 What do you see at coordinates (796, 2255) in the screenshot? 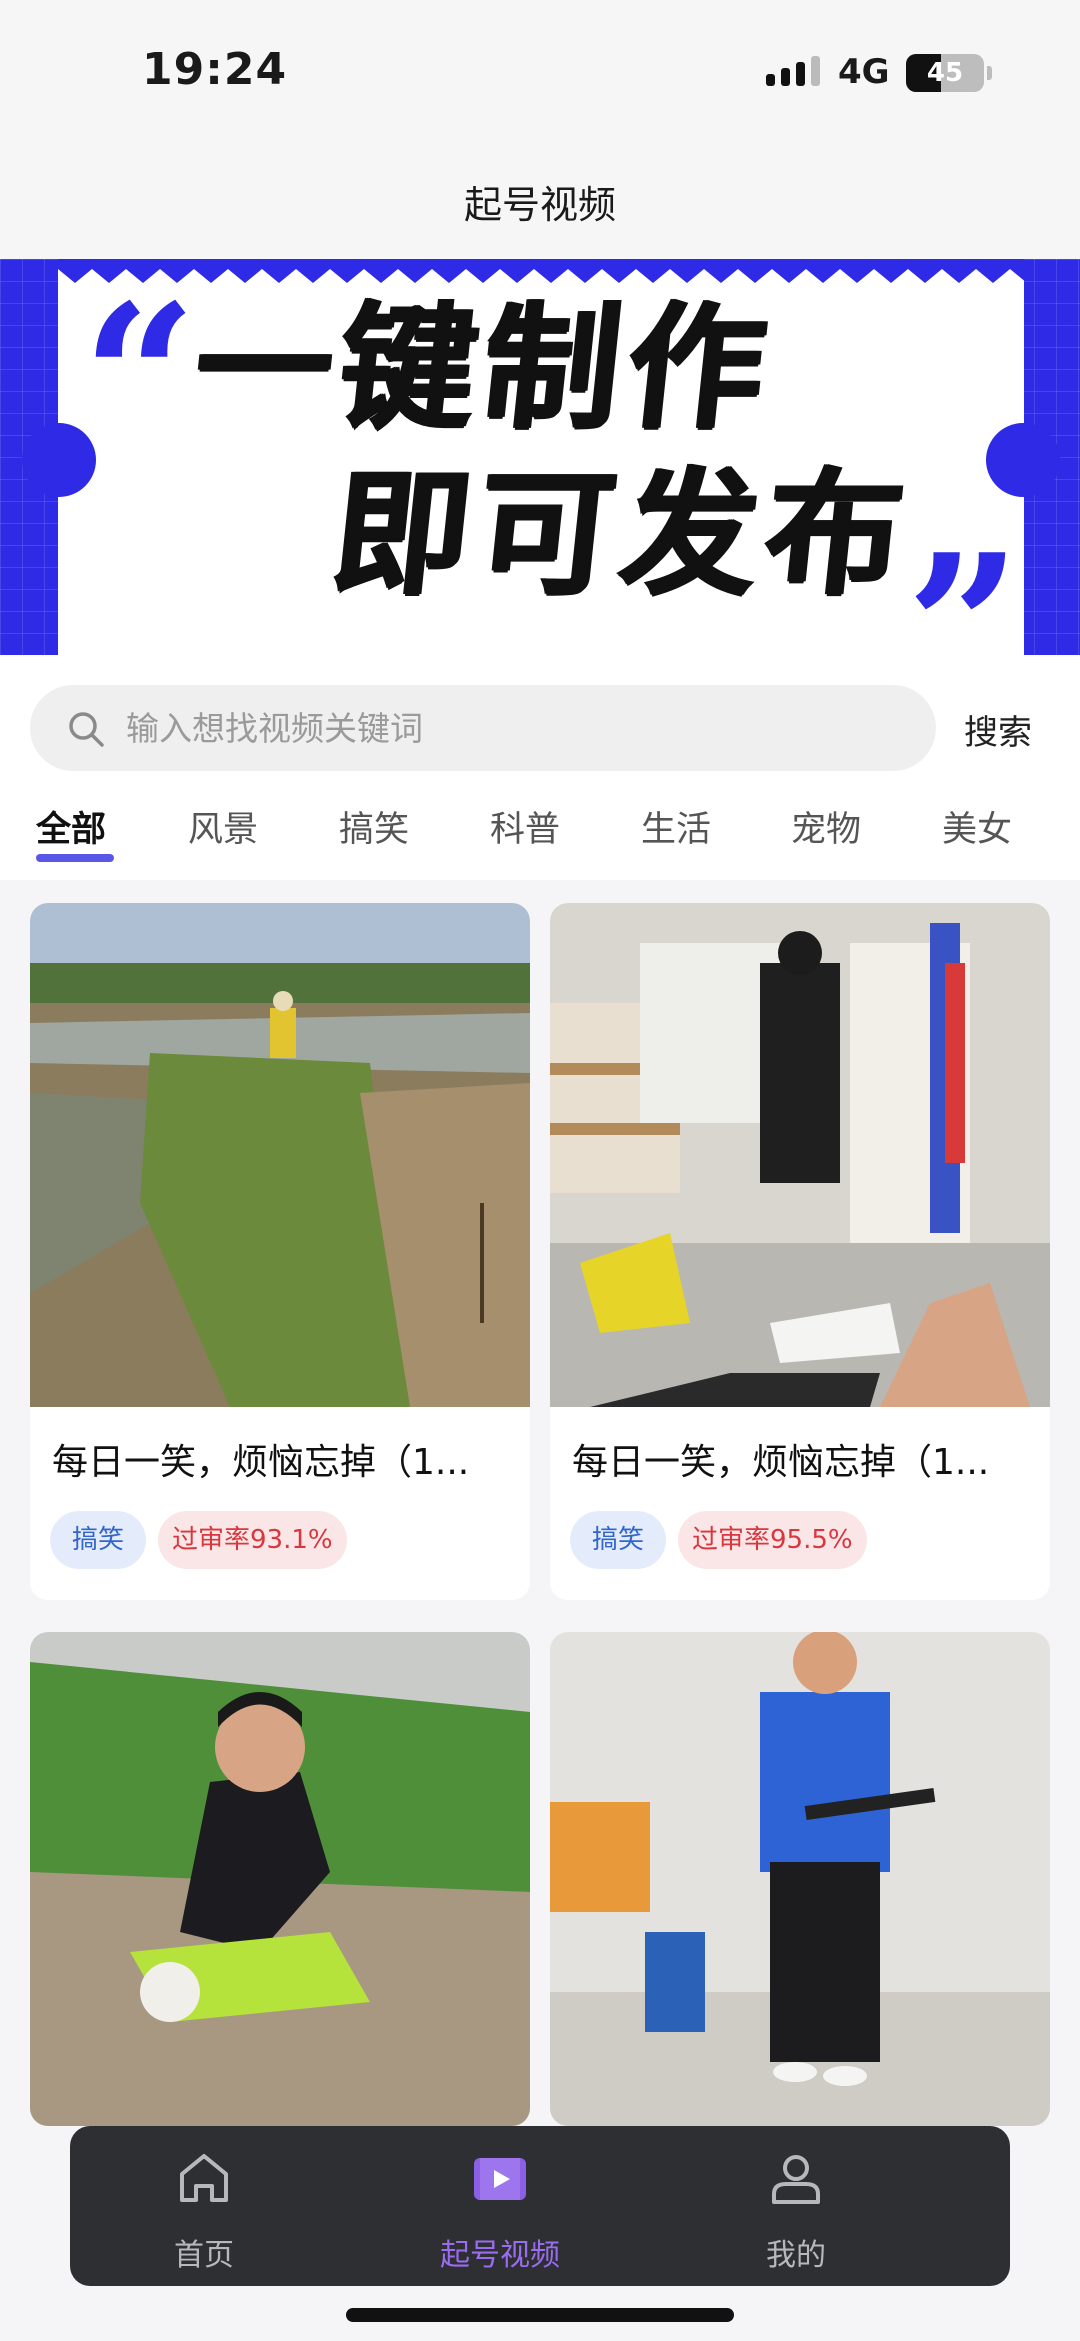
I see `nav-label-profile: 我的` at bounding box center [796, 2255].